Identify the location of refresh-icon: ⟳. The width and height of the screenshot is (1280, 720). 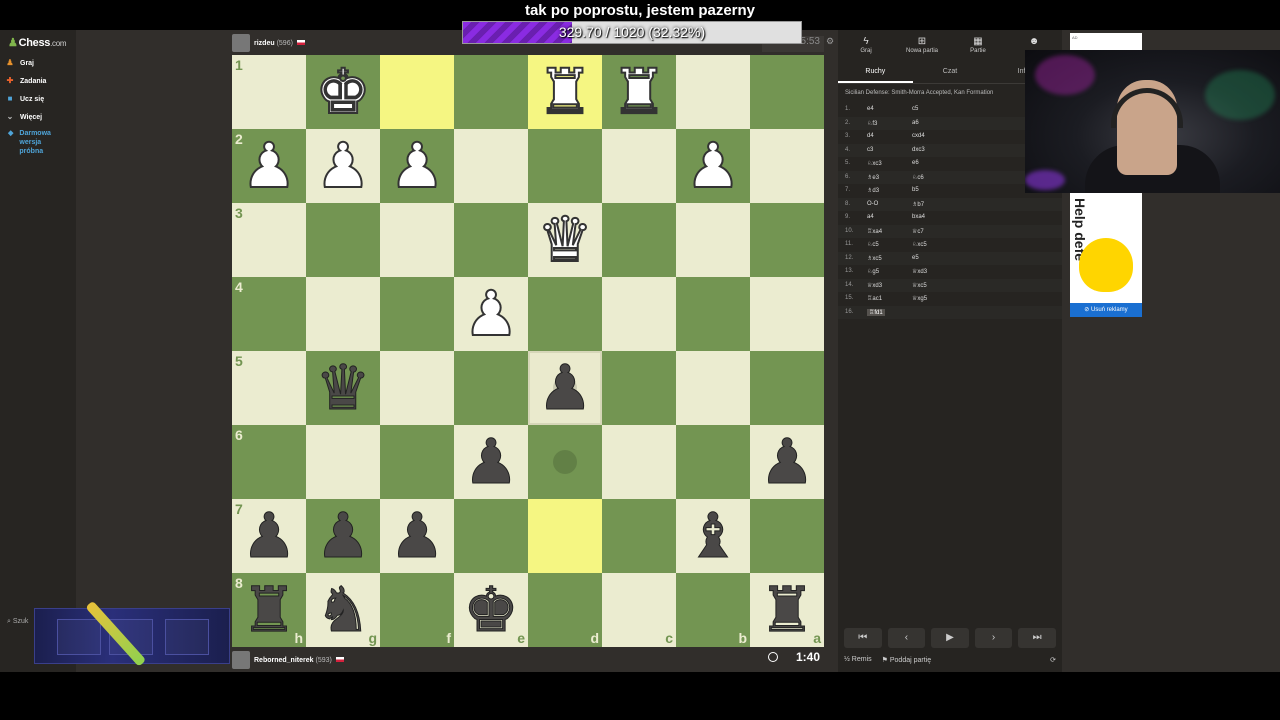
(1053, 660).